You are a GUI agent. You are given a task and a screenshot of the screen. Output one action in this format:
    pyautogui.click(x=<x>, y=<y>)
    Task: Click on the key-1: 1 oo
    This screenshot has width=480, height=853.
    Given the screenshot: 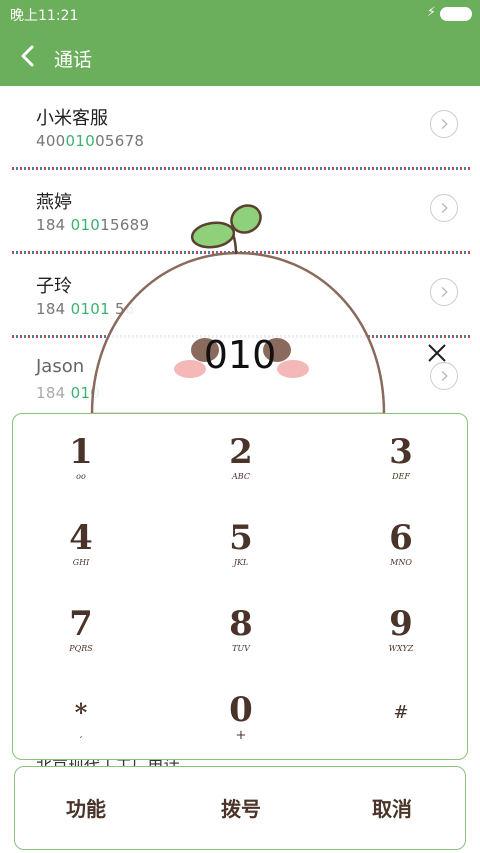 What is the action you would take?
    pyautogui.click(x=81, y=457)
    